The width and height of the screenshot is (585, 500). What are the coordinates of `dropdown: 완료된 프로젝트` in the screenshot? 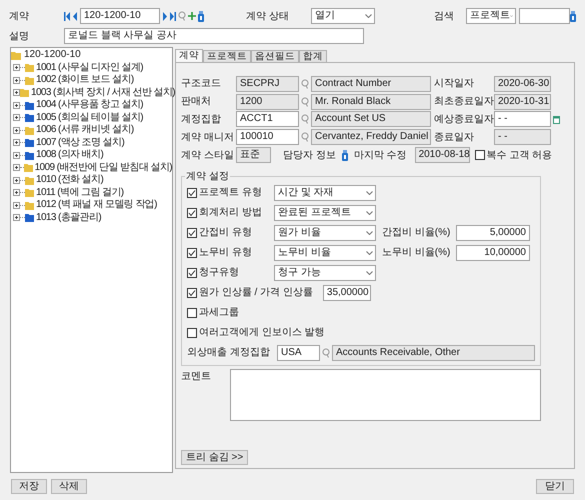 It's located at (325, 212).